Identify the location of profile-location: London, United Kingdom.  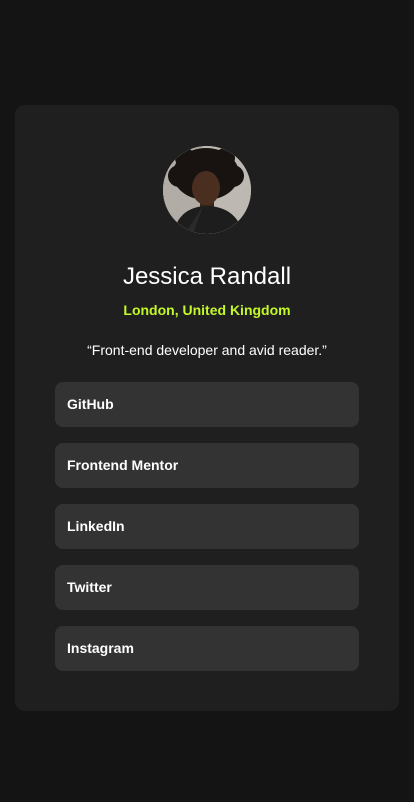
(207, 310).